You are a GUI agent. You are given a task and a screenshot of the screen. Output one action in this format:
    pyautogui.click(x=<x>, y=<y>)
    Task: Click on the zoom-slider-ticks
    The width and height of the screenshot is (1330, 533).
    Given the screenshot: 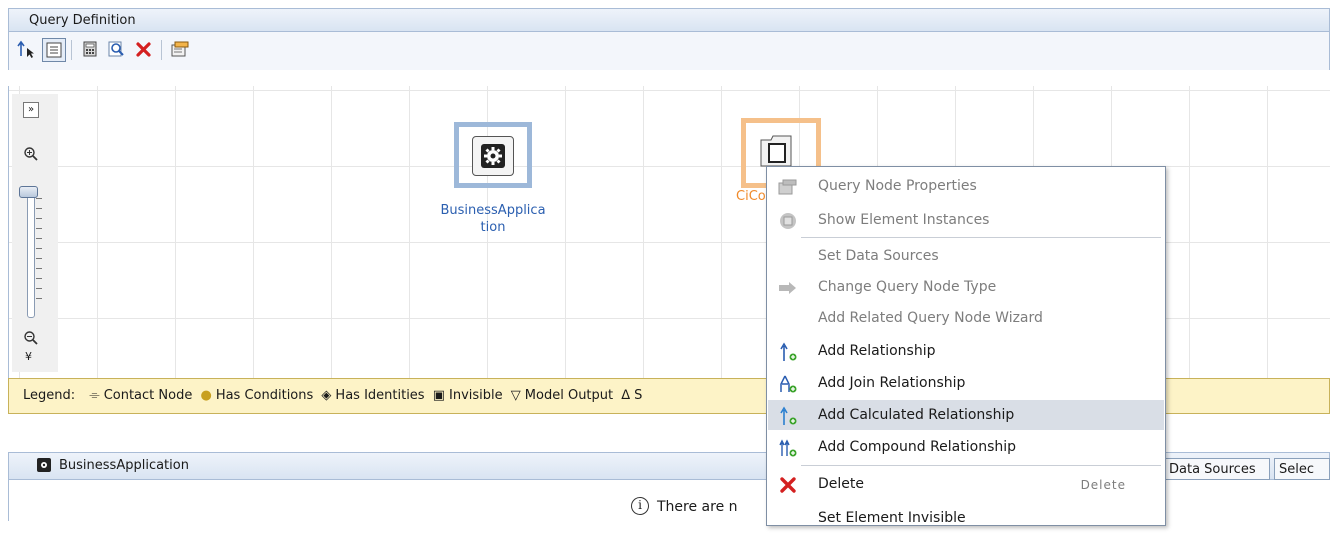 What is the action you would take?
    pyautogui.click(x=39, y=253)
    